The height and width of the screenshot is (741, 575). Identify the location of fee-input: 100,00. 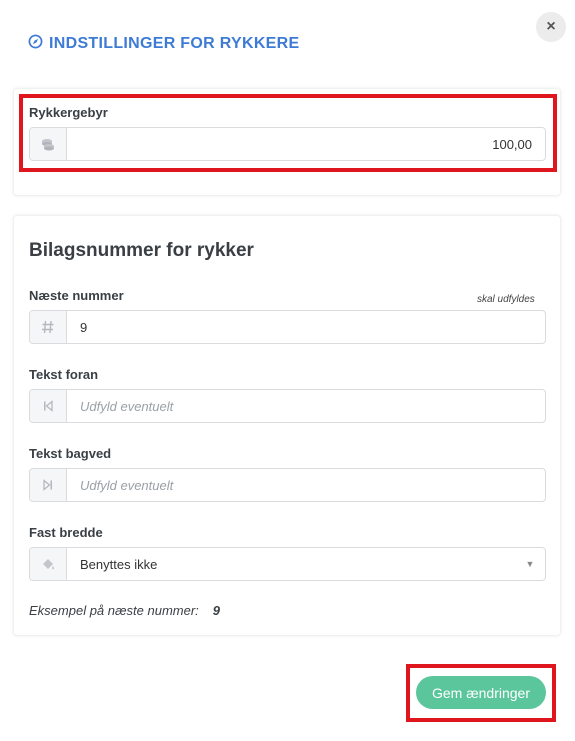
(306, 144).